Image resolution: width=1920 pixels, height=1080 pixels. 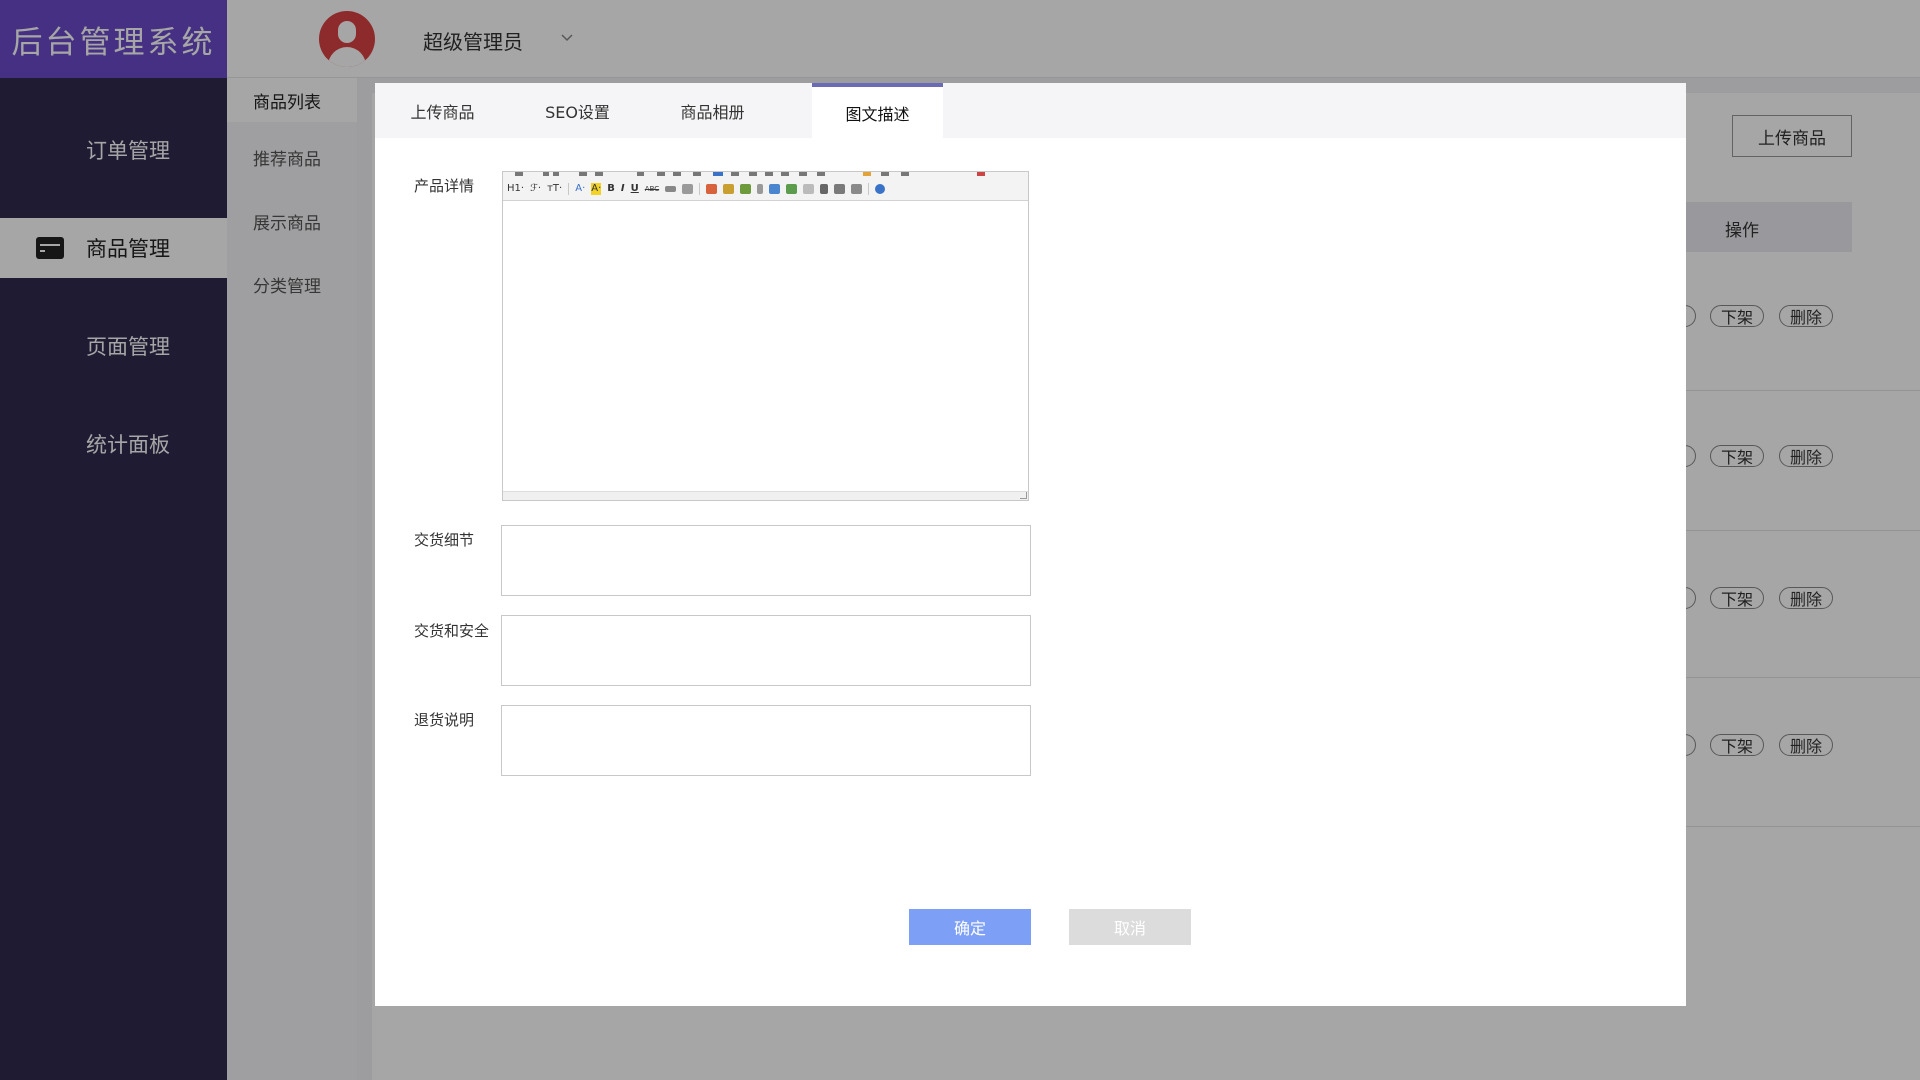 I want to click on unlink-icon, so click(x=857, y=189).